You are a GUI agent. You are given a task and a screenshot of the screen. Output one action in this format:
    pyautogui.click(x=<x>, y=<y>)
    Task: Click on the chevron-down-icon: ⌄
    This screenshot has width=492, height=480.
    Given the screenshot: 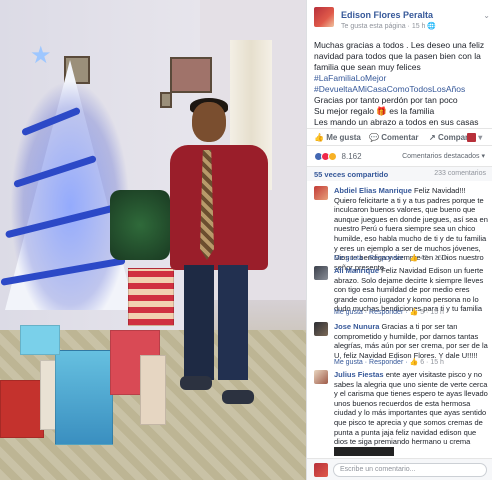 What is the action you would take?
    pyautogui.click(x=486, y=15)
    